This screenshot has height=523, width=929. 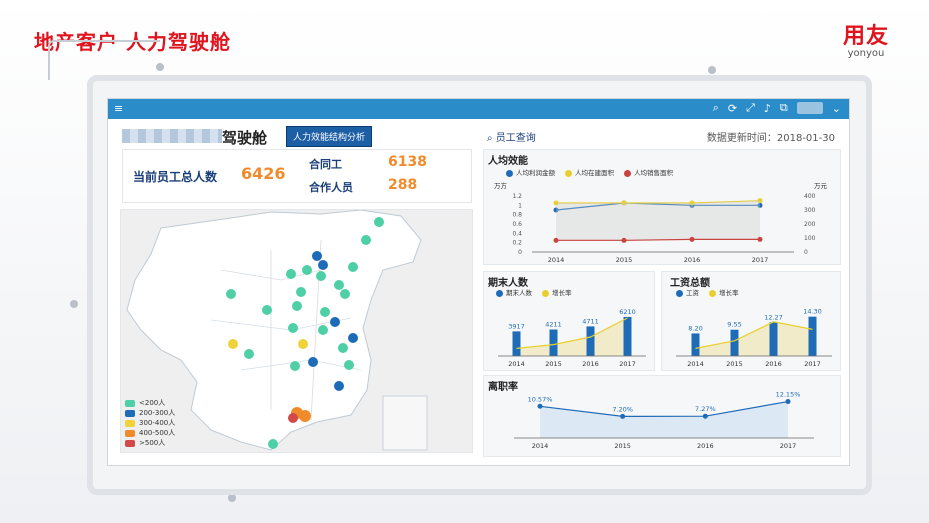 What do you see at coordinates (540, 399) in the screenshot?
I see `data-label: 10.57%` at bounding box center [540, 399].